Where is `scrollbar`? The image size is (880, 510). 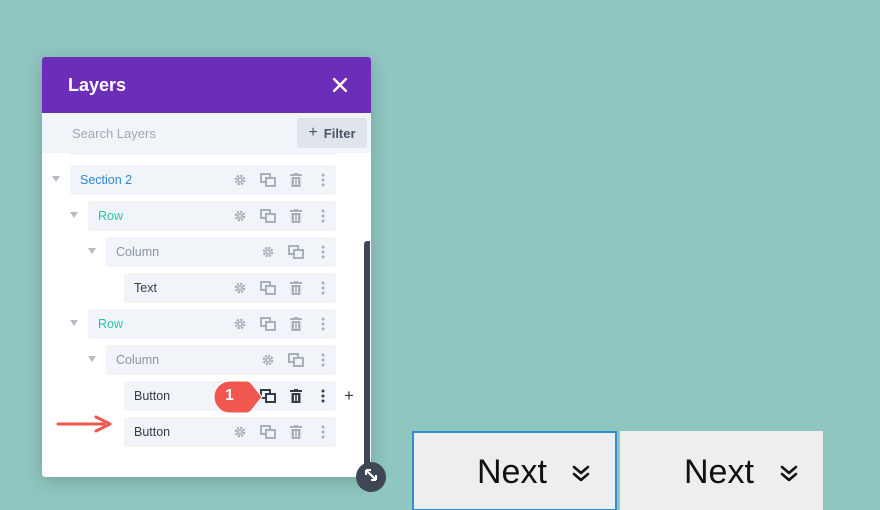
scrollbar is located at coordinates (367, 359).